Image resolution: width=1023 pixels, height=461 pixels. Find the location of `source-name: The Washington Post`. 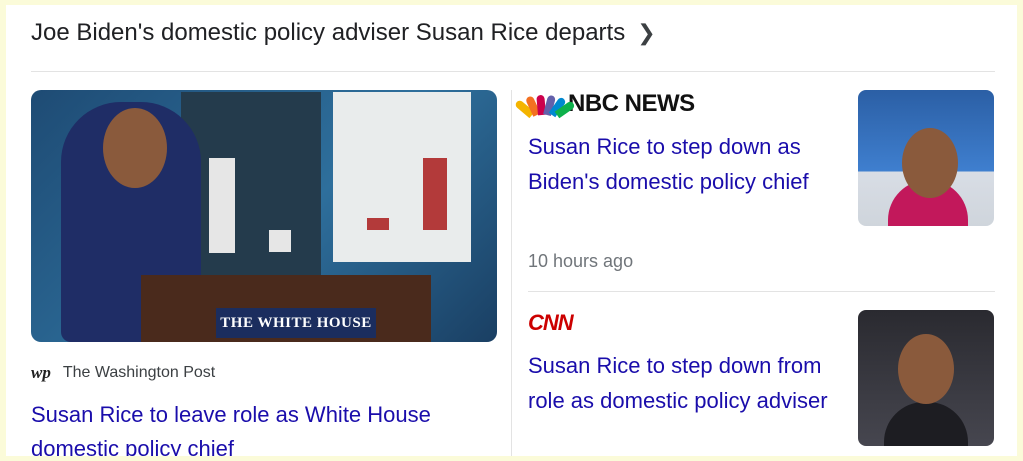

source-name: The Washington Post is located at coordinates (139, 372).